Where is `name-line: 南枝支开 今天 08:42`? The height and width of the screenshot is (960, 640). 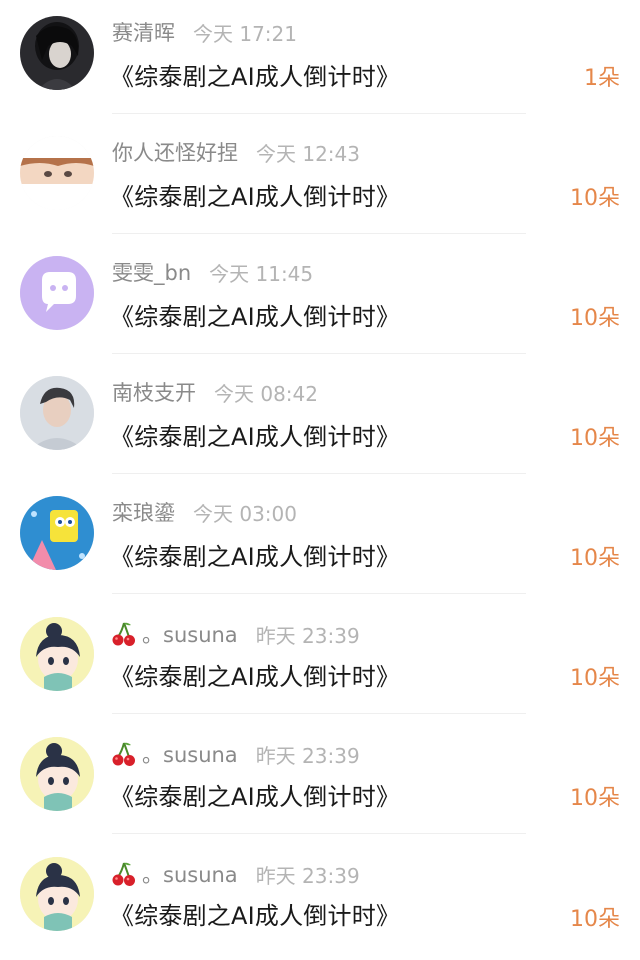 name-line: 南枝支开 今天 08:42 is located at coordinates (215, 392).